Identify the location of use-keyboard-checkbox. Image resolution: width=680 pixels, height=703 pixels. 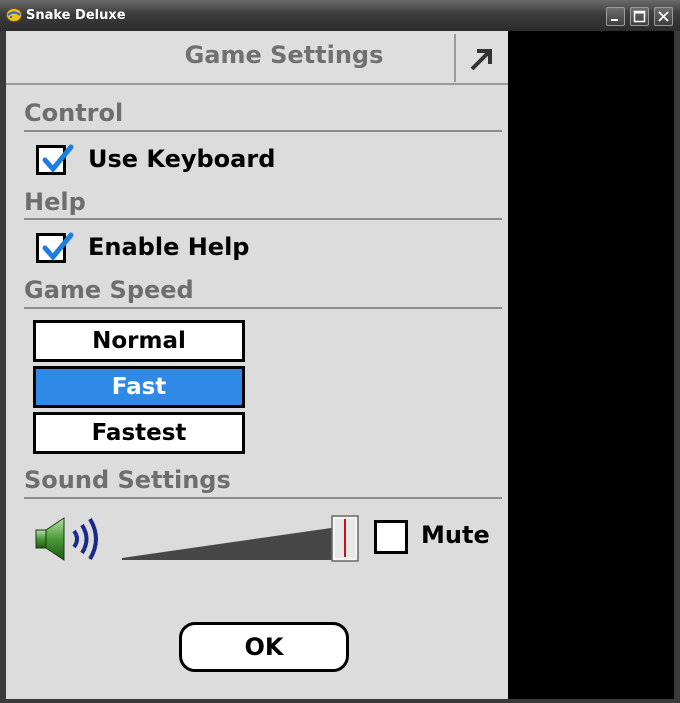
(55, 159).